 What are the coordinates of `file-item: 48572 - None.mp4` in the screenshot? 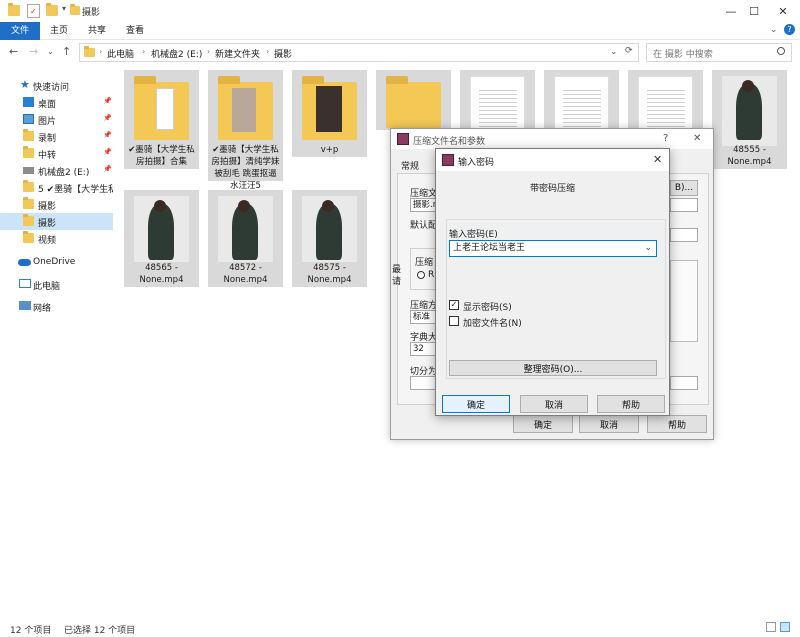 It's located at (245, 238).